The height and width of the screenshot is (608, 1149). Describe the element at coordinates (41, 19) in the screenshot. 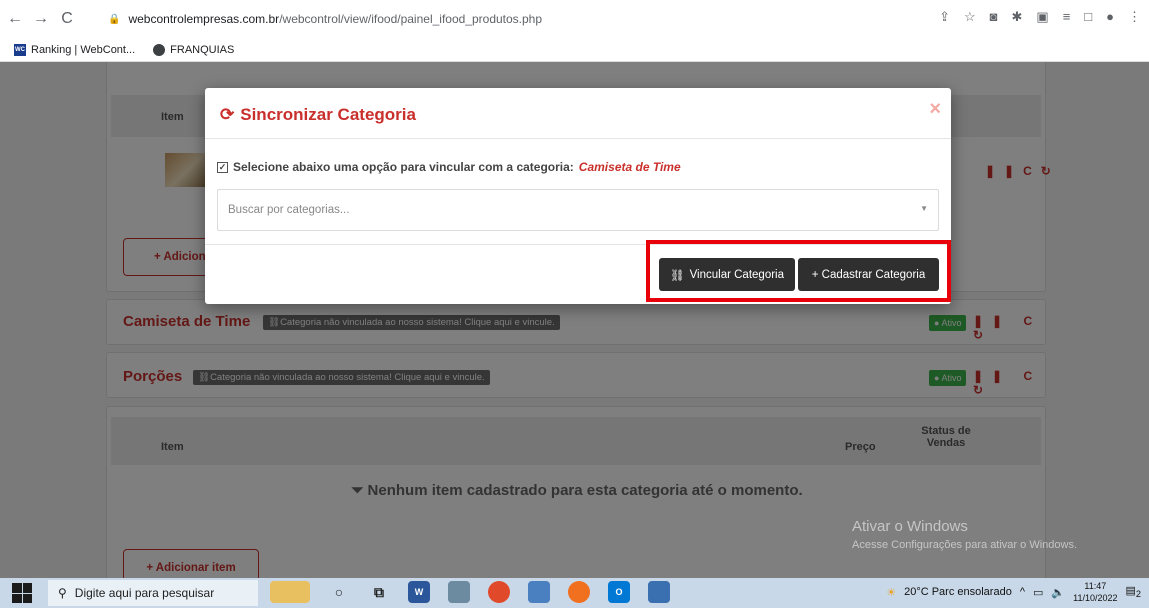

I see `forward-icon: →` at that location.